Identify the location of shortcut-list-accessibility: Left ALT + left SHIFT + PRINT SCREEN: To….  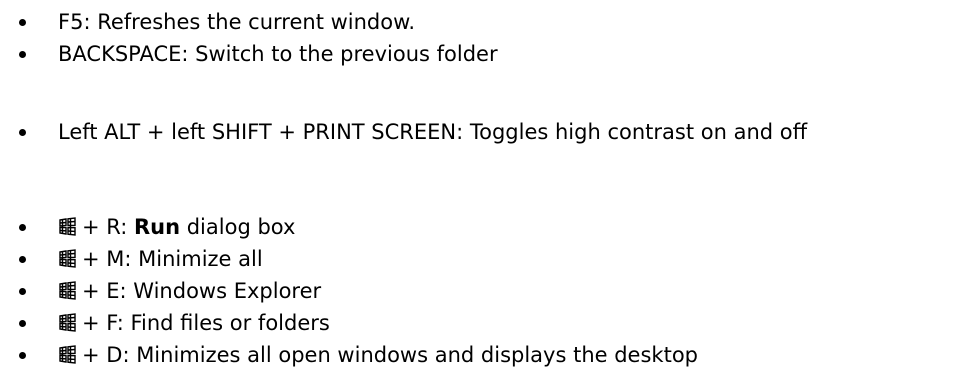
(484, 127).